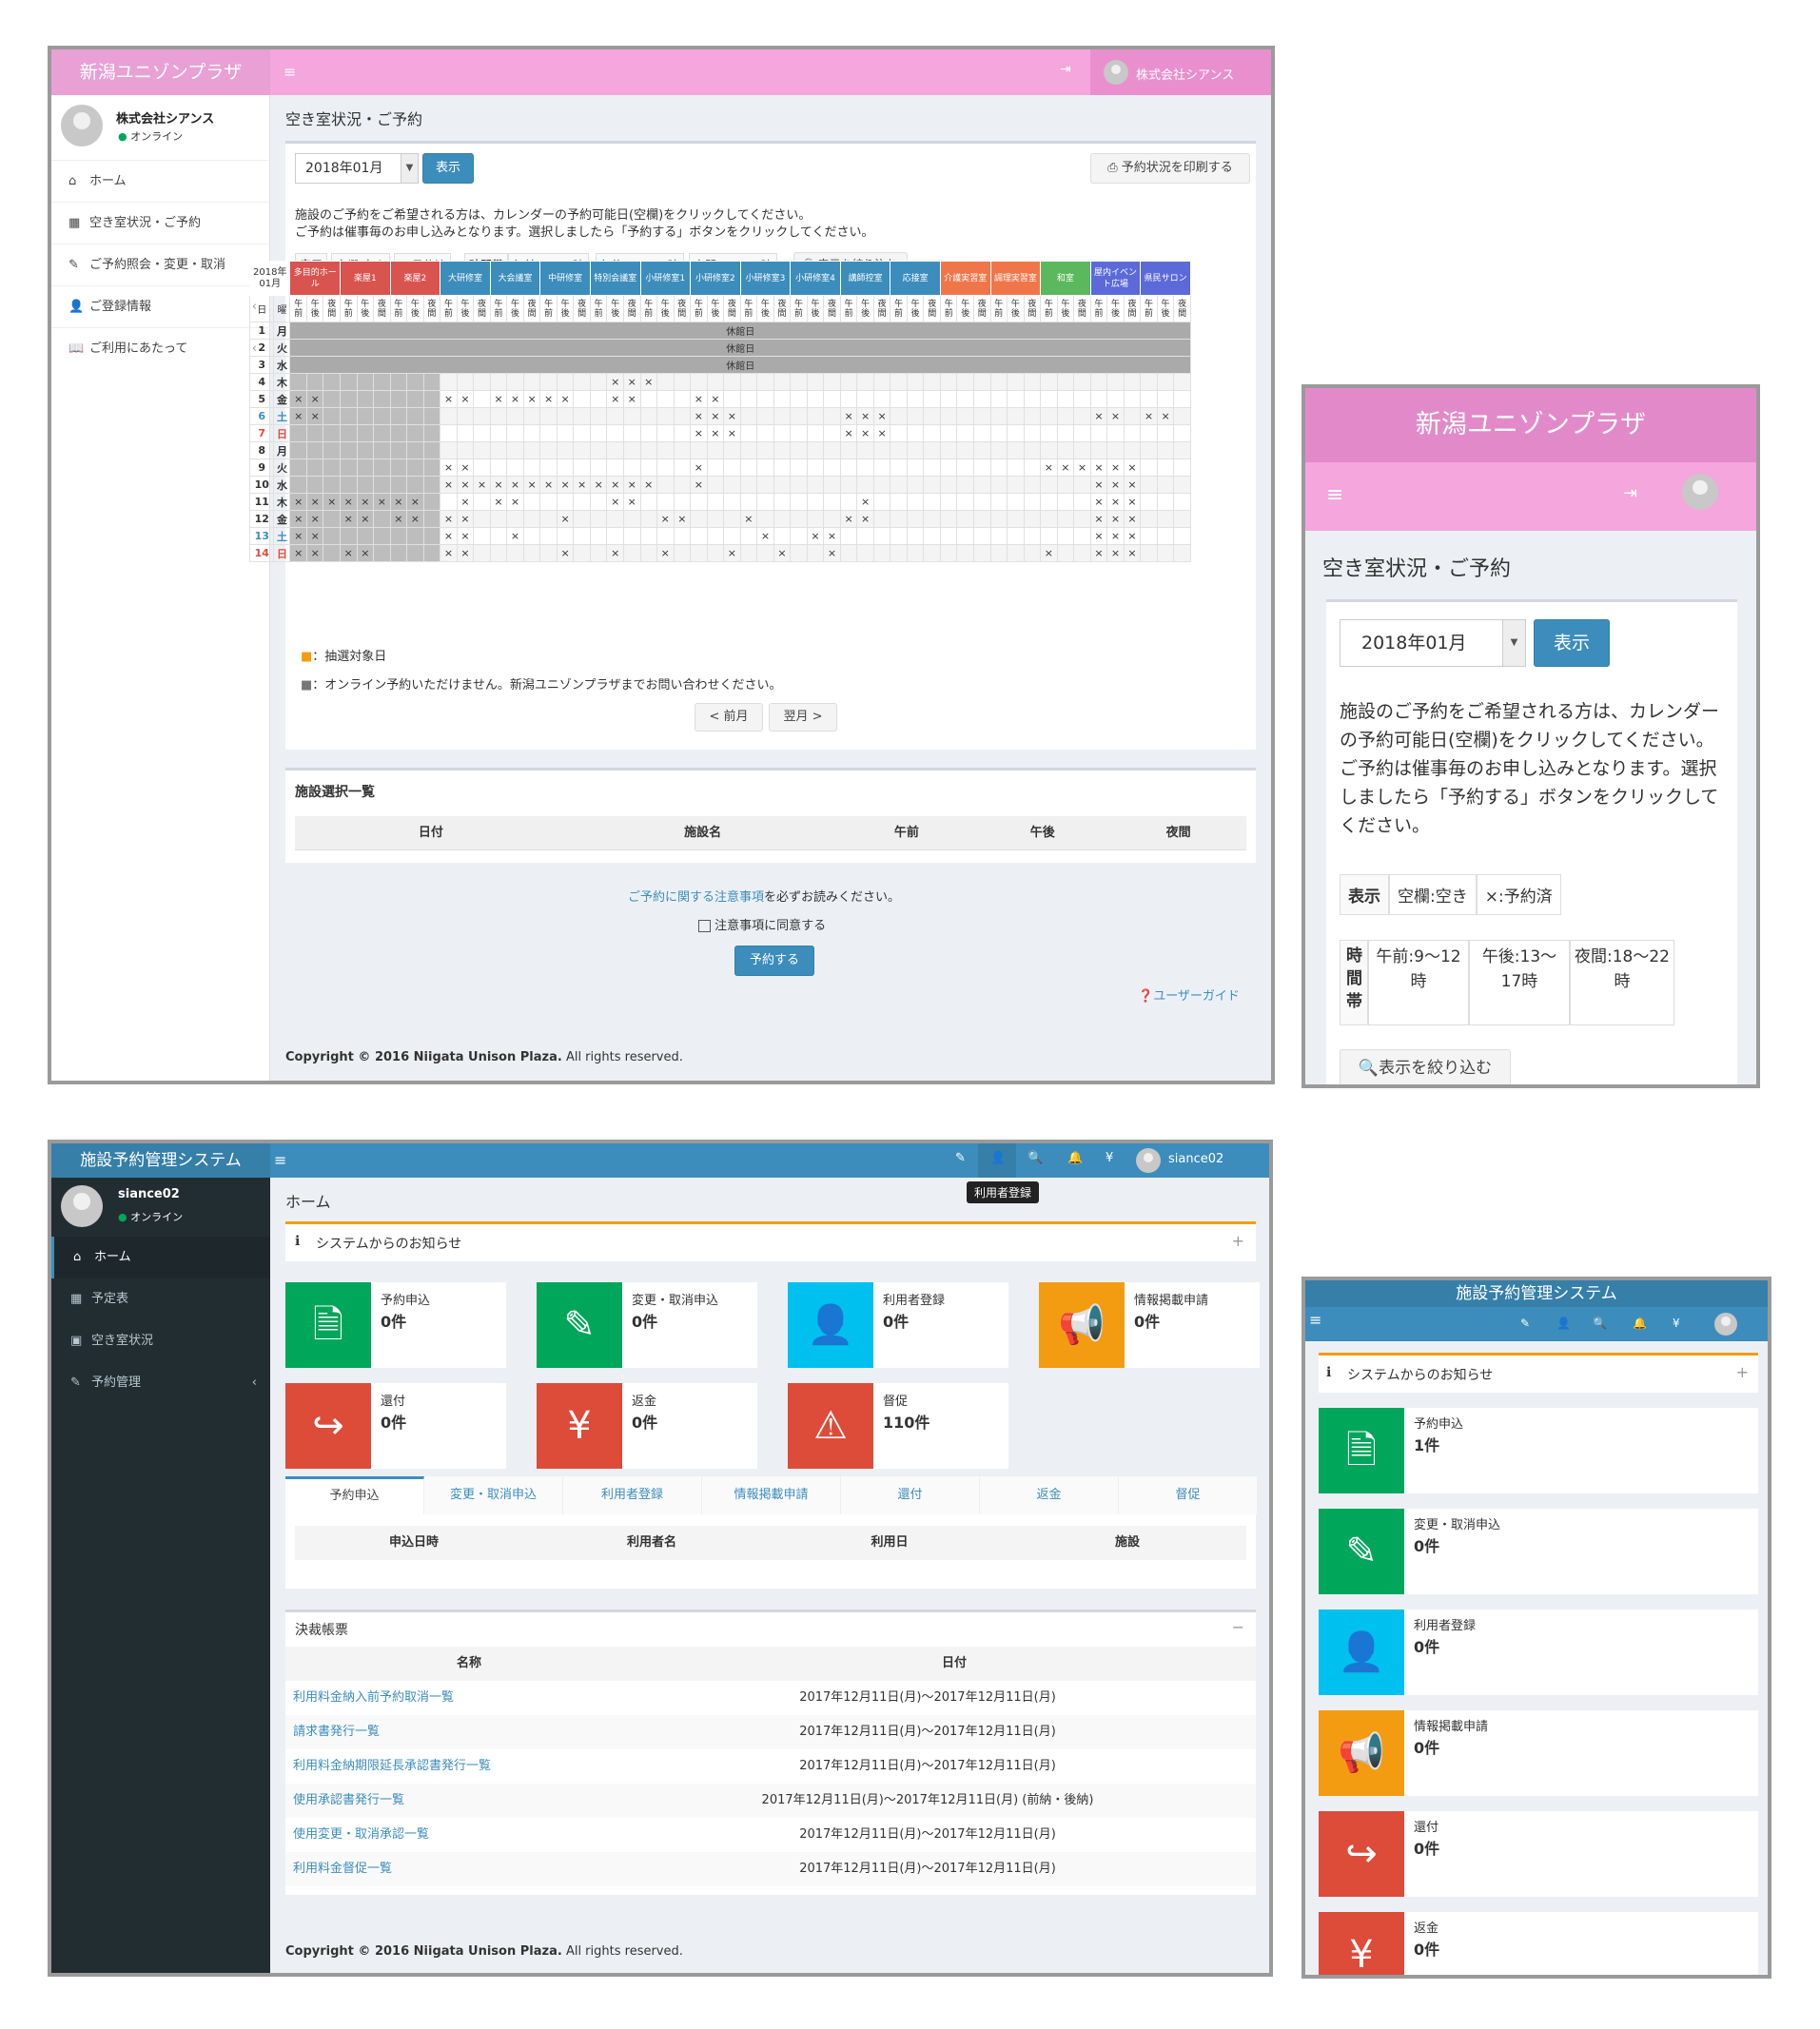 The height and width of the screenshot is (2029, 1820). I want to click on sidebar-item: ▦ 空き室状況・ご予約, so click(160, 223).